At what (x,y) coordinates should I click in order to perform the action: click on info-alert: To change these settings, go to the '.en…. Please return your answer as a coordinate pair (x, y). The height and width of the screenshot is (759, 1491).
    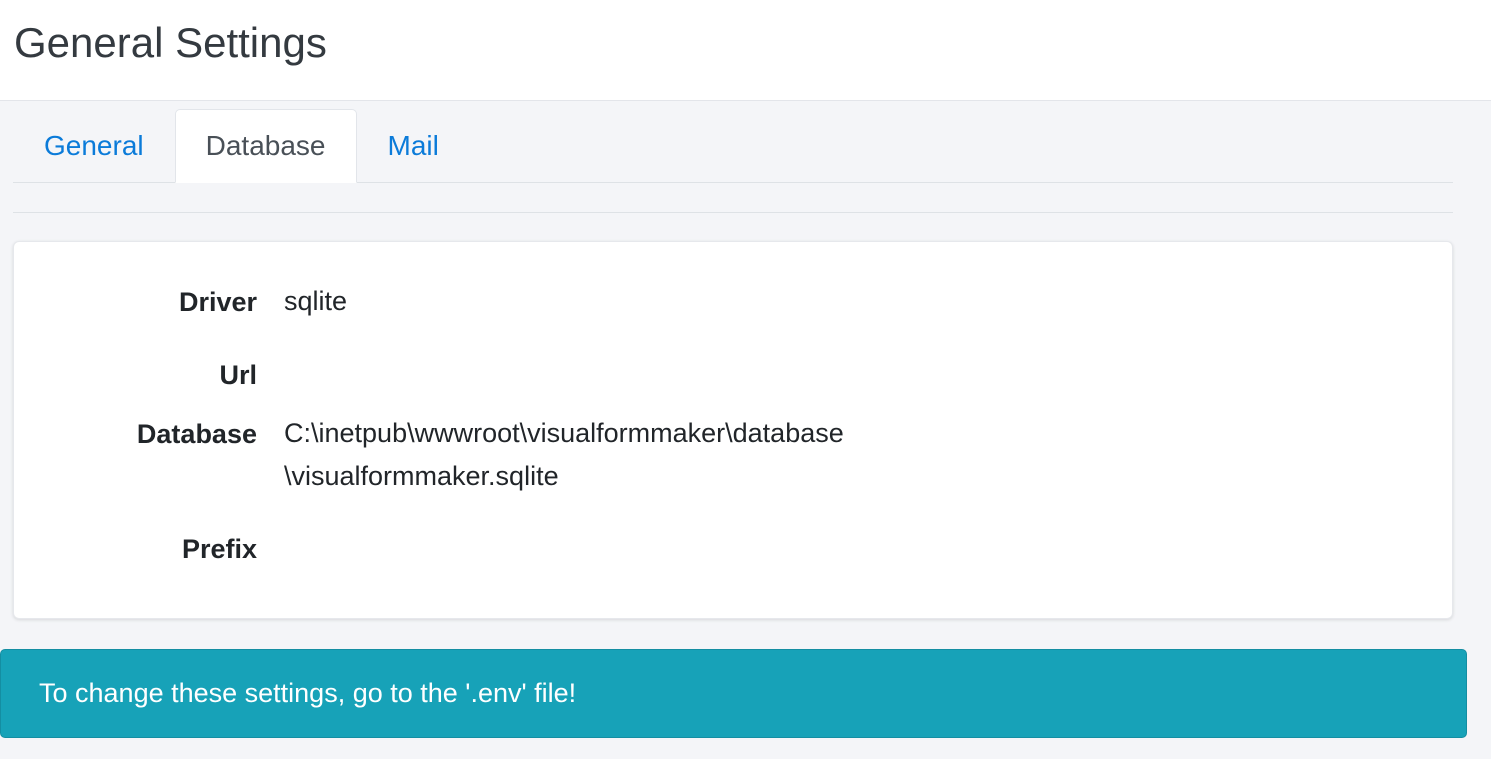
    Looking at the image, I should click on (733, 693).